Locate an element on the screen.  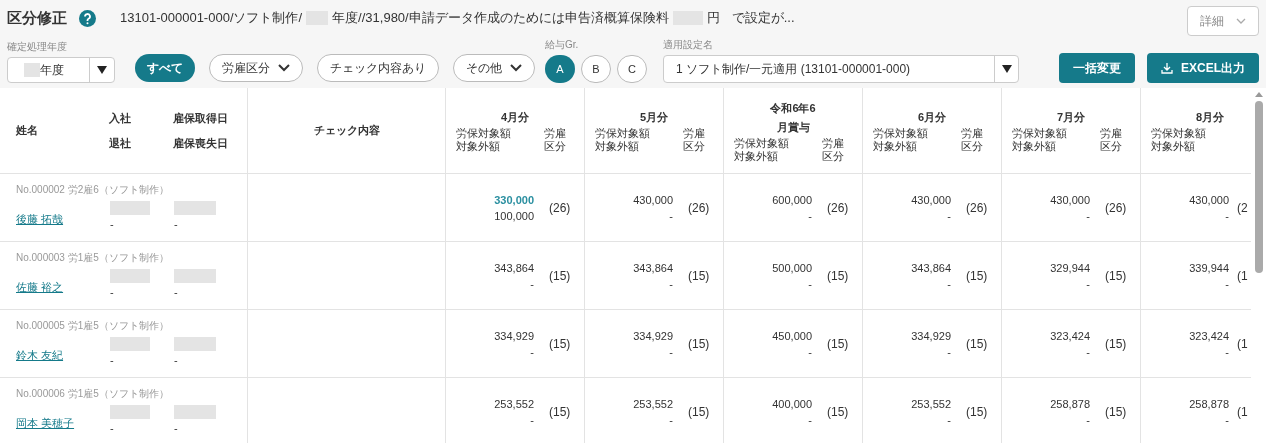
employee-name-link: 佐藤 裕之 is located at coordinates (63, 285).